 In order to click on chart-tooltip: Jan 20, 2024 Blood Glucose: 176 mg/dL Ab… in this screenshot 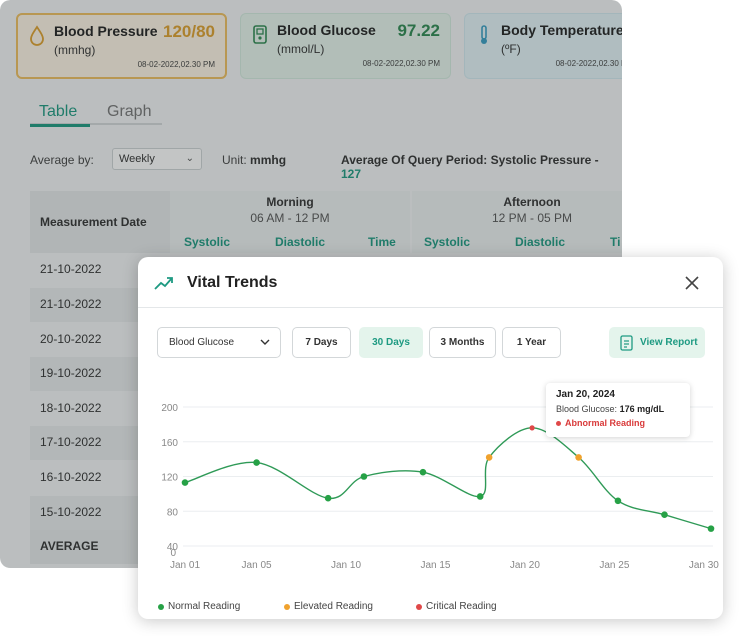, I will do `click(618, 410)`.